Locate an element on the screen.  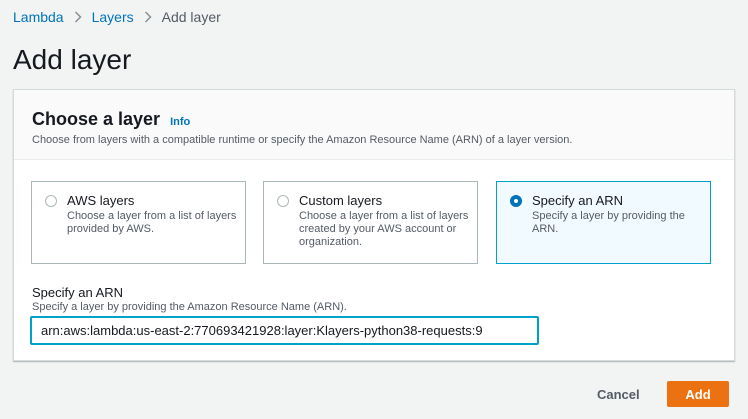
panel-title-row: Choose a layer Info is located at coordinates (111, 119).